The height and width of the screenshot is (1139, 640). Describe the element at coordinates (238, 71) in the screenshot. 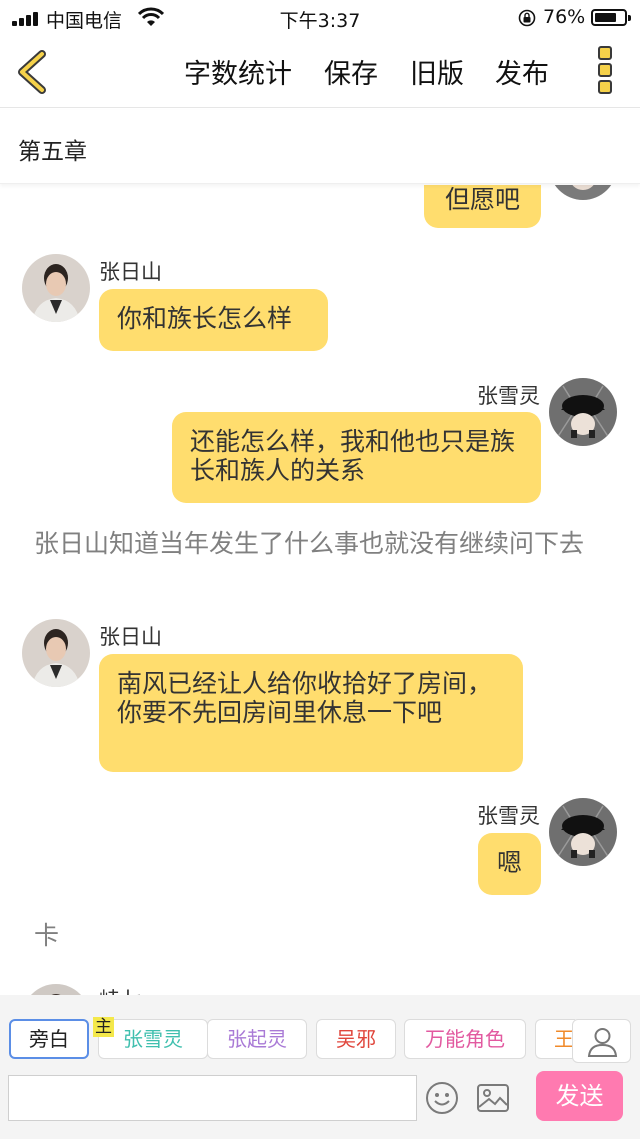

I see `word-count-button: 字数统计` at that location.